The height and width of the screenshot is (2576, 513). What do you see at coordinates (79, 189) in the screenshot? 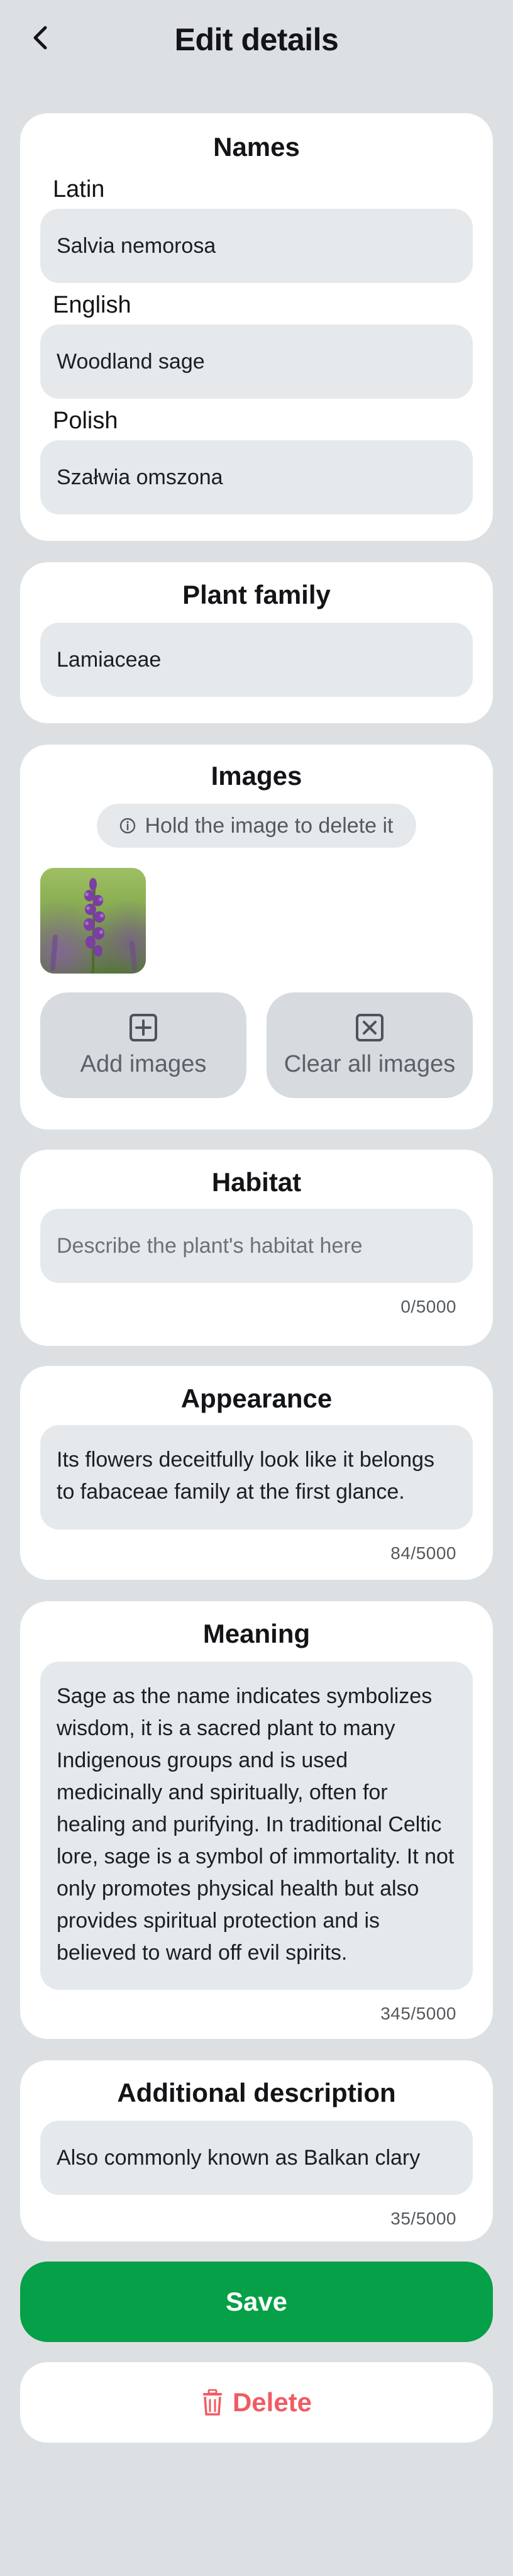
I see `latin-label: Latin` at bounding box center [79, 189].